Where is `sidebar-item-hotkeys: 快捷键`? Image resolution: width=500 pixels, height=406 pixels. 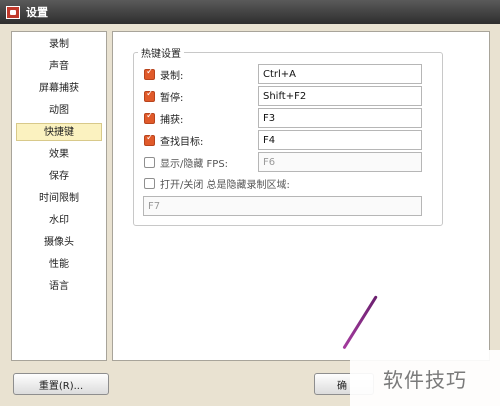 sidebar-item-hotkeys: 快捷键 is located at coordinates (59, 132).